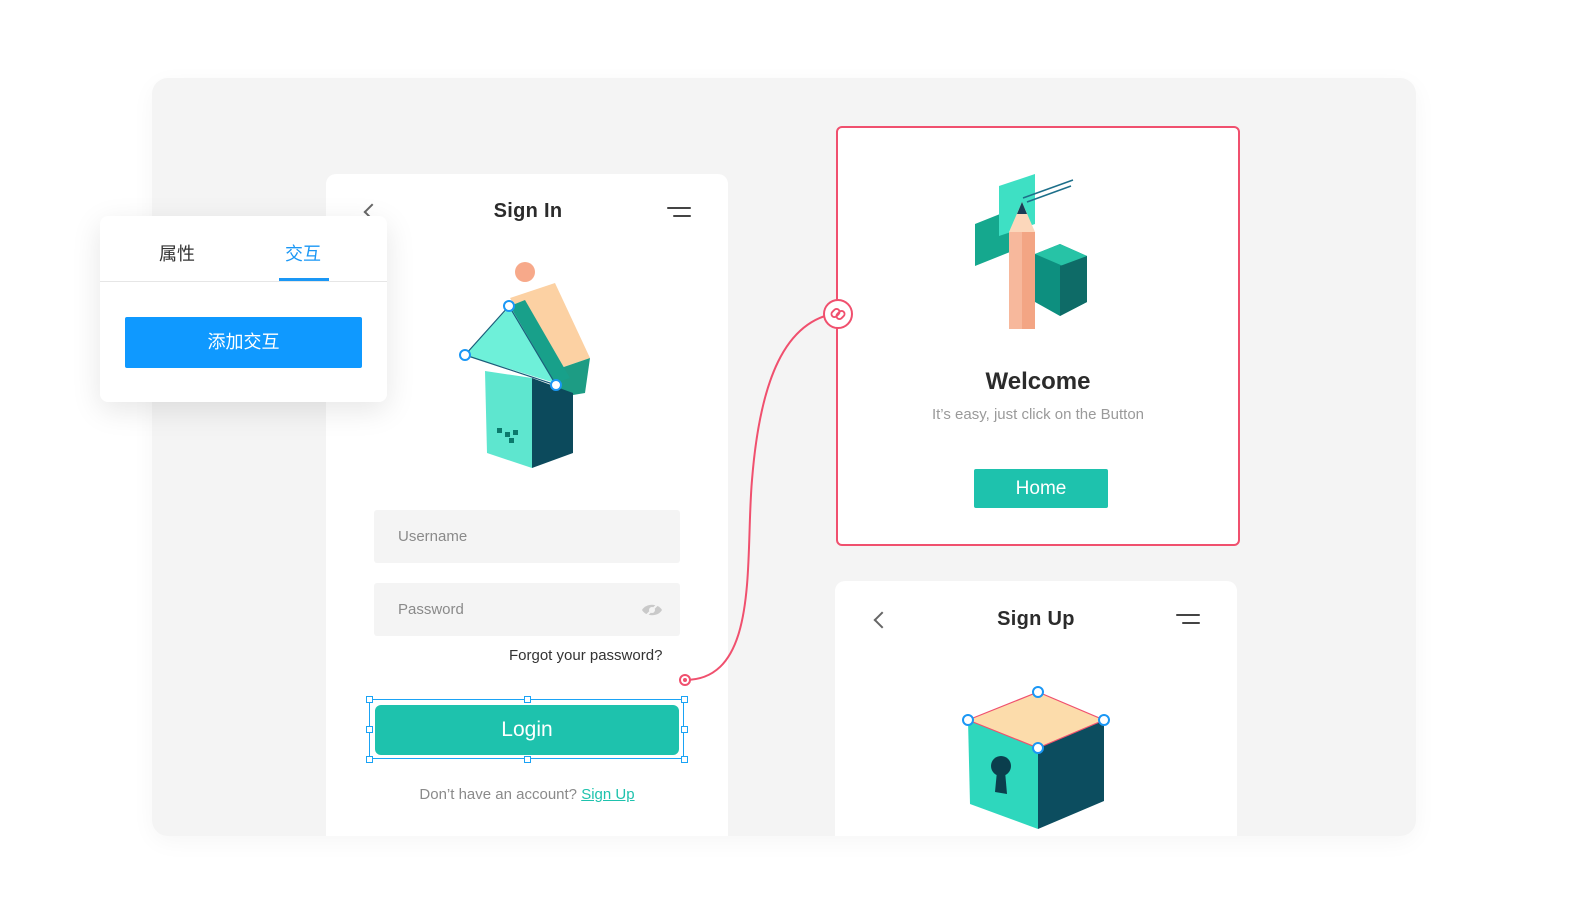  What do you see at coordinates (1188, 620) in the screenshot?
I see `menu-icon` at bounding box center [1188, 620].